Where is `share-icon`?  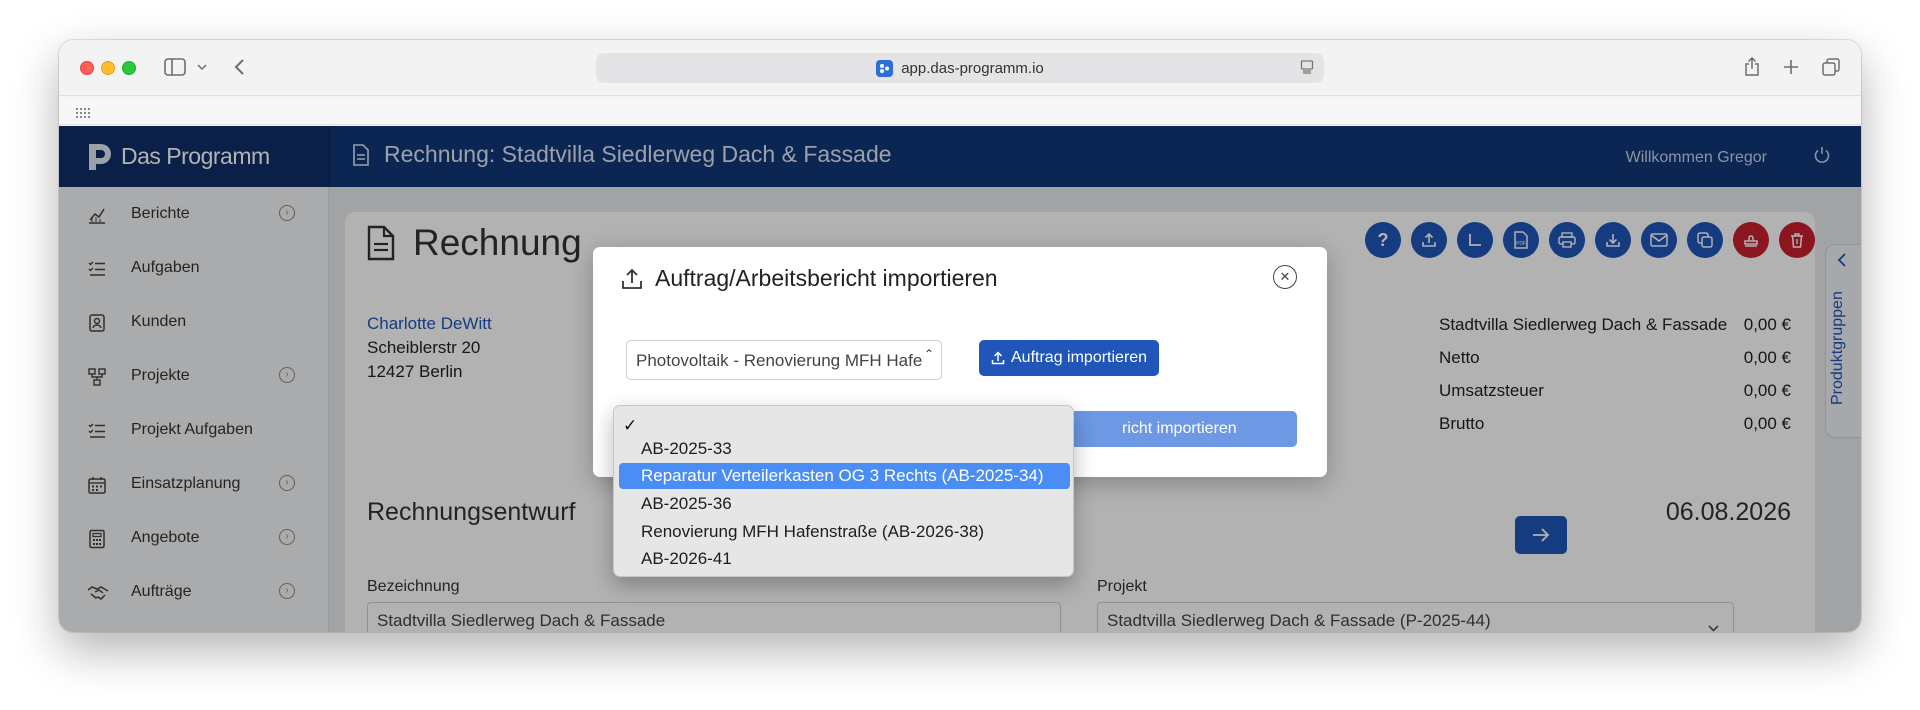 share-icon is located at coordinates (1752, 67).